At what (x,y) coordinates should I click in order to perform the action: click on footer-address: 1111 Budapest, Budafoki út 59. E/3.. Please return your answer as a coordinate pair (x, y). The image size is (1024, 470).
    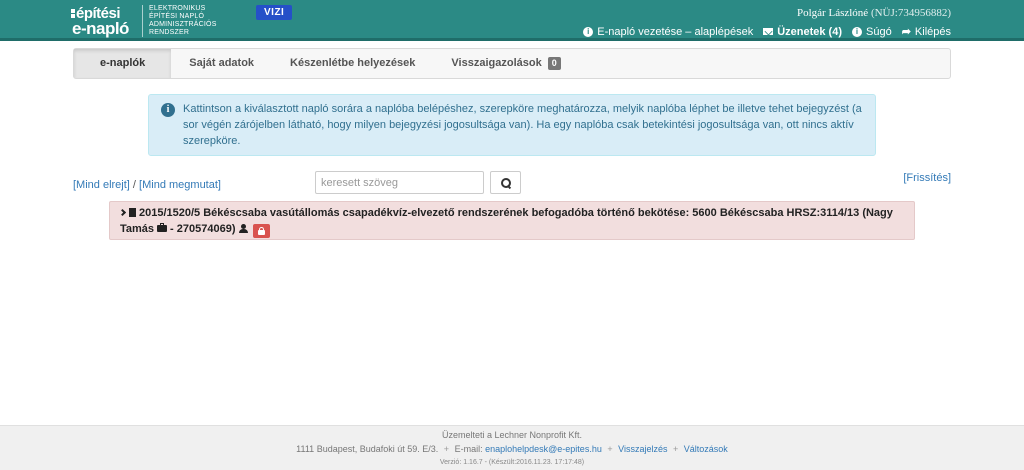
    Looking at the image, I should click on (367, 449).